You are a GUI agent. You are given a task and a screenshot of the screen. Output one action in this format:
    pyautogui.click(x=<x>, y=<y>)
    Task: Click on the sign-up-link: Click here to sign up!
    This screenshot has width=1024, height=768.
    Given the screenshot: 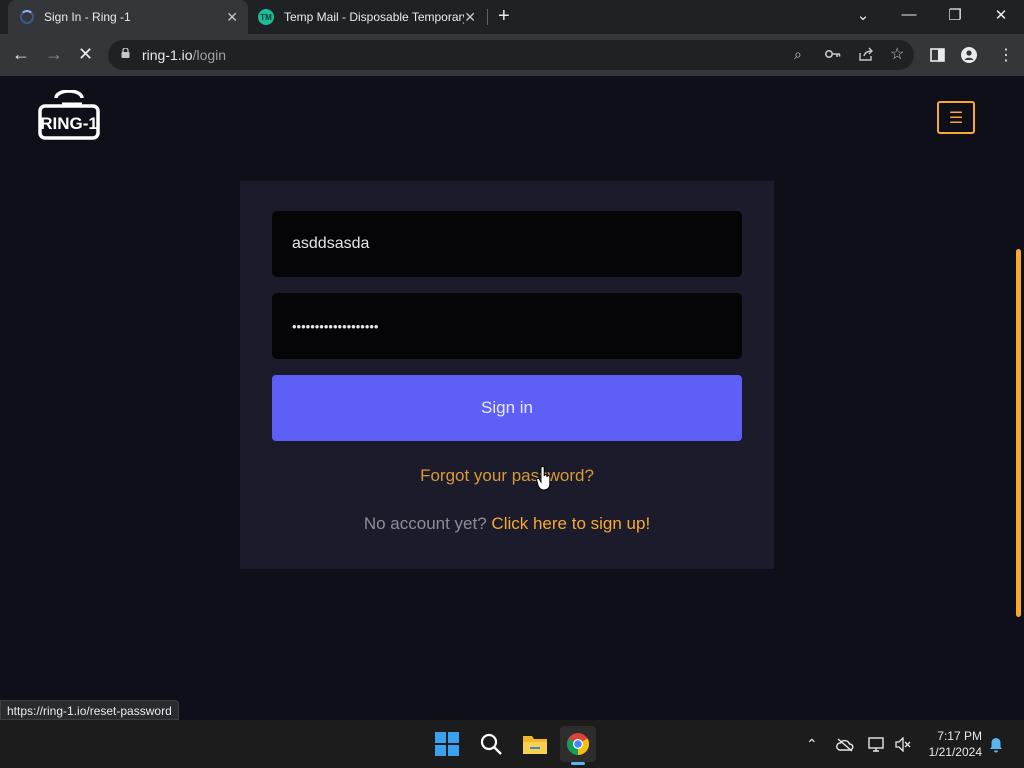 What is the action you would take?
    pyautogui.click(x=570, y=523)
    